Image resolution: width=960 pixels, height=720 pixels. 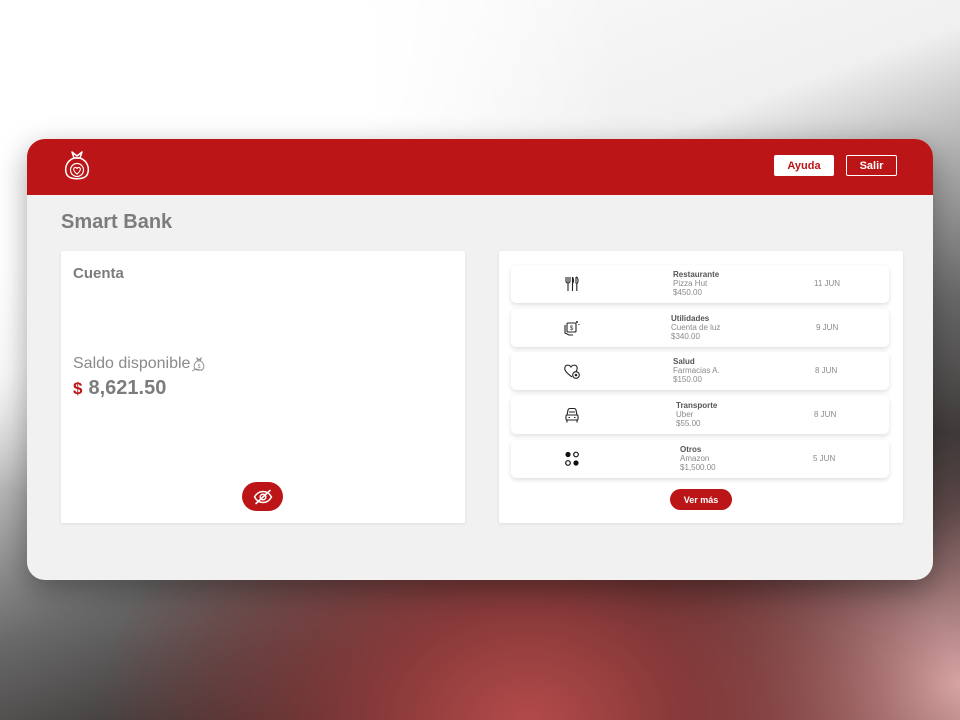 I want to click on transaction-date: 9 JUN, so click(x=827, y=327).